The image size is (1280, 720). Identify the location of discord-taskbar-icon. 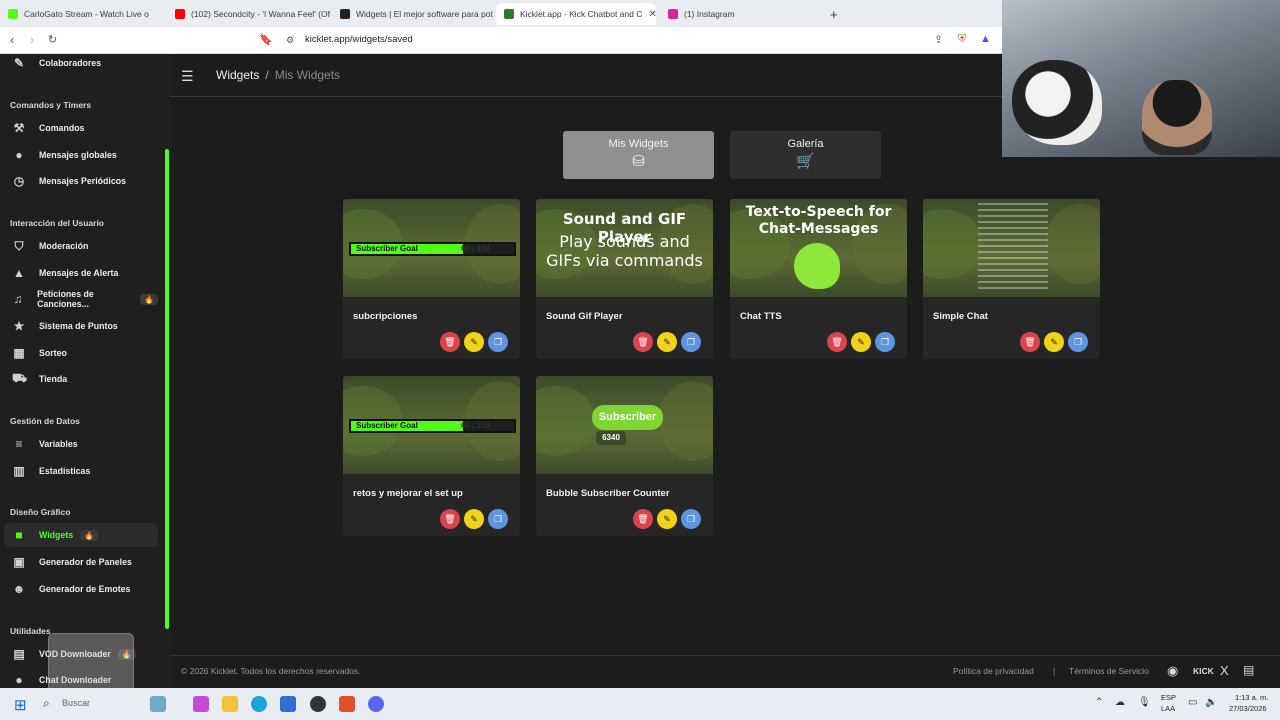
(376, 704).